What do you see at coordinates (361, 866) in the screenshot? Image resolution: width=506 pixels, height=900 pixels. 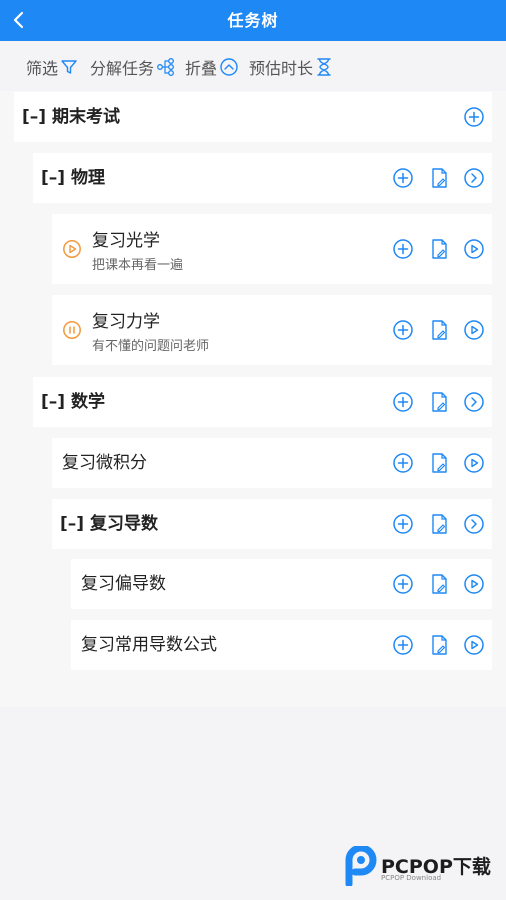 I see `pcpop-logo-icon` at bounding box center [361, 866].